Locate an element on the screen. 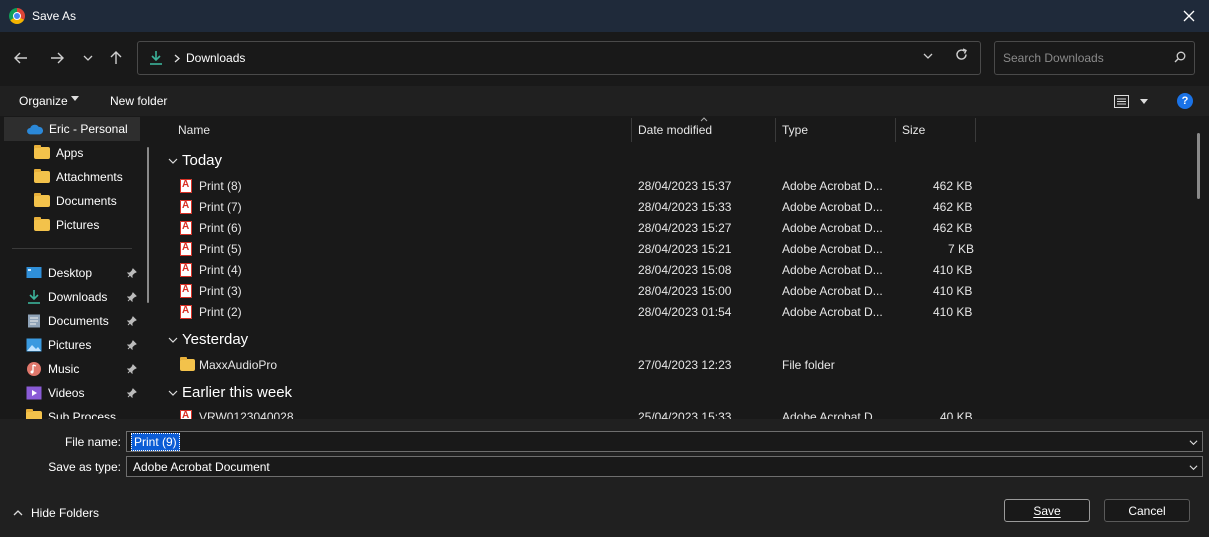  sidebar-item-apps: Apps is located at coordinates (70, 153).